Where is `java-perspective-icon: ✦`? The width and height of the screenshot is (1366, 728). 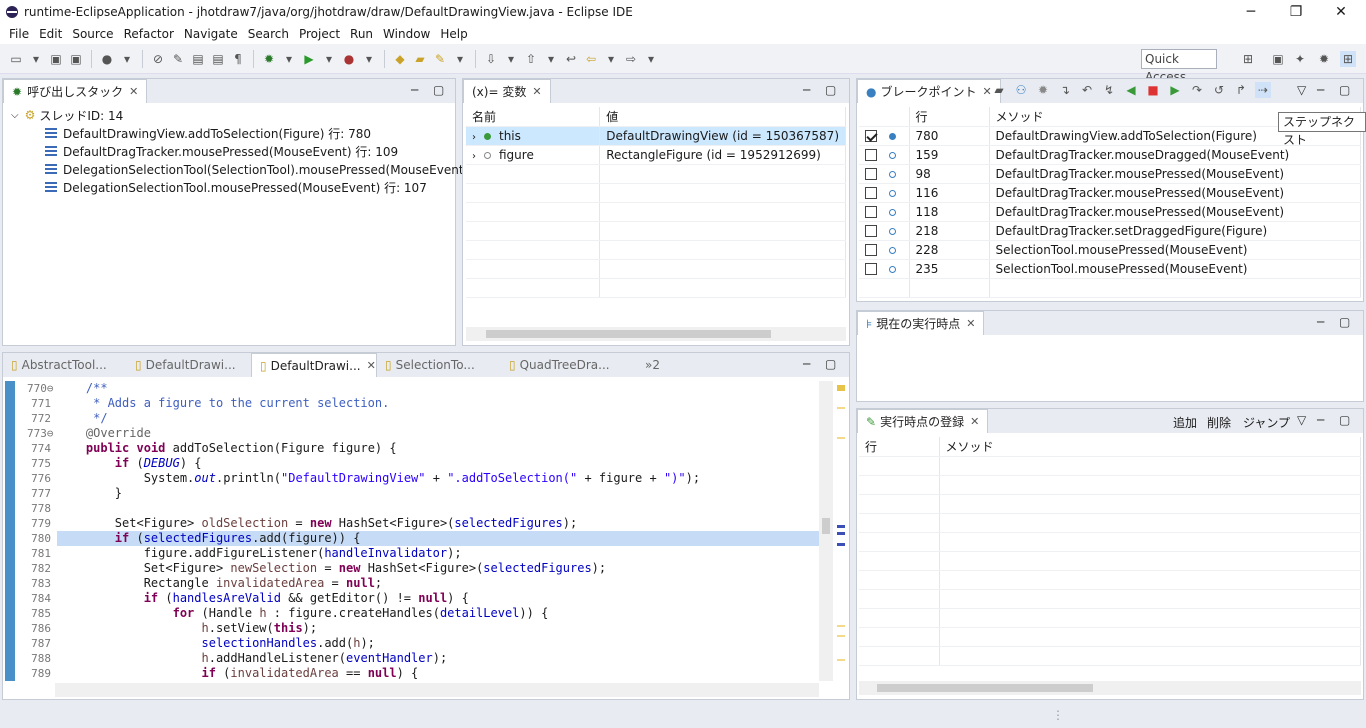
java-perspective-icon: ✦ is located at coordinates (1300, 59).